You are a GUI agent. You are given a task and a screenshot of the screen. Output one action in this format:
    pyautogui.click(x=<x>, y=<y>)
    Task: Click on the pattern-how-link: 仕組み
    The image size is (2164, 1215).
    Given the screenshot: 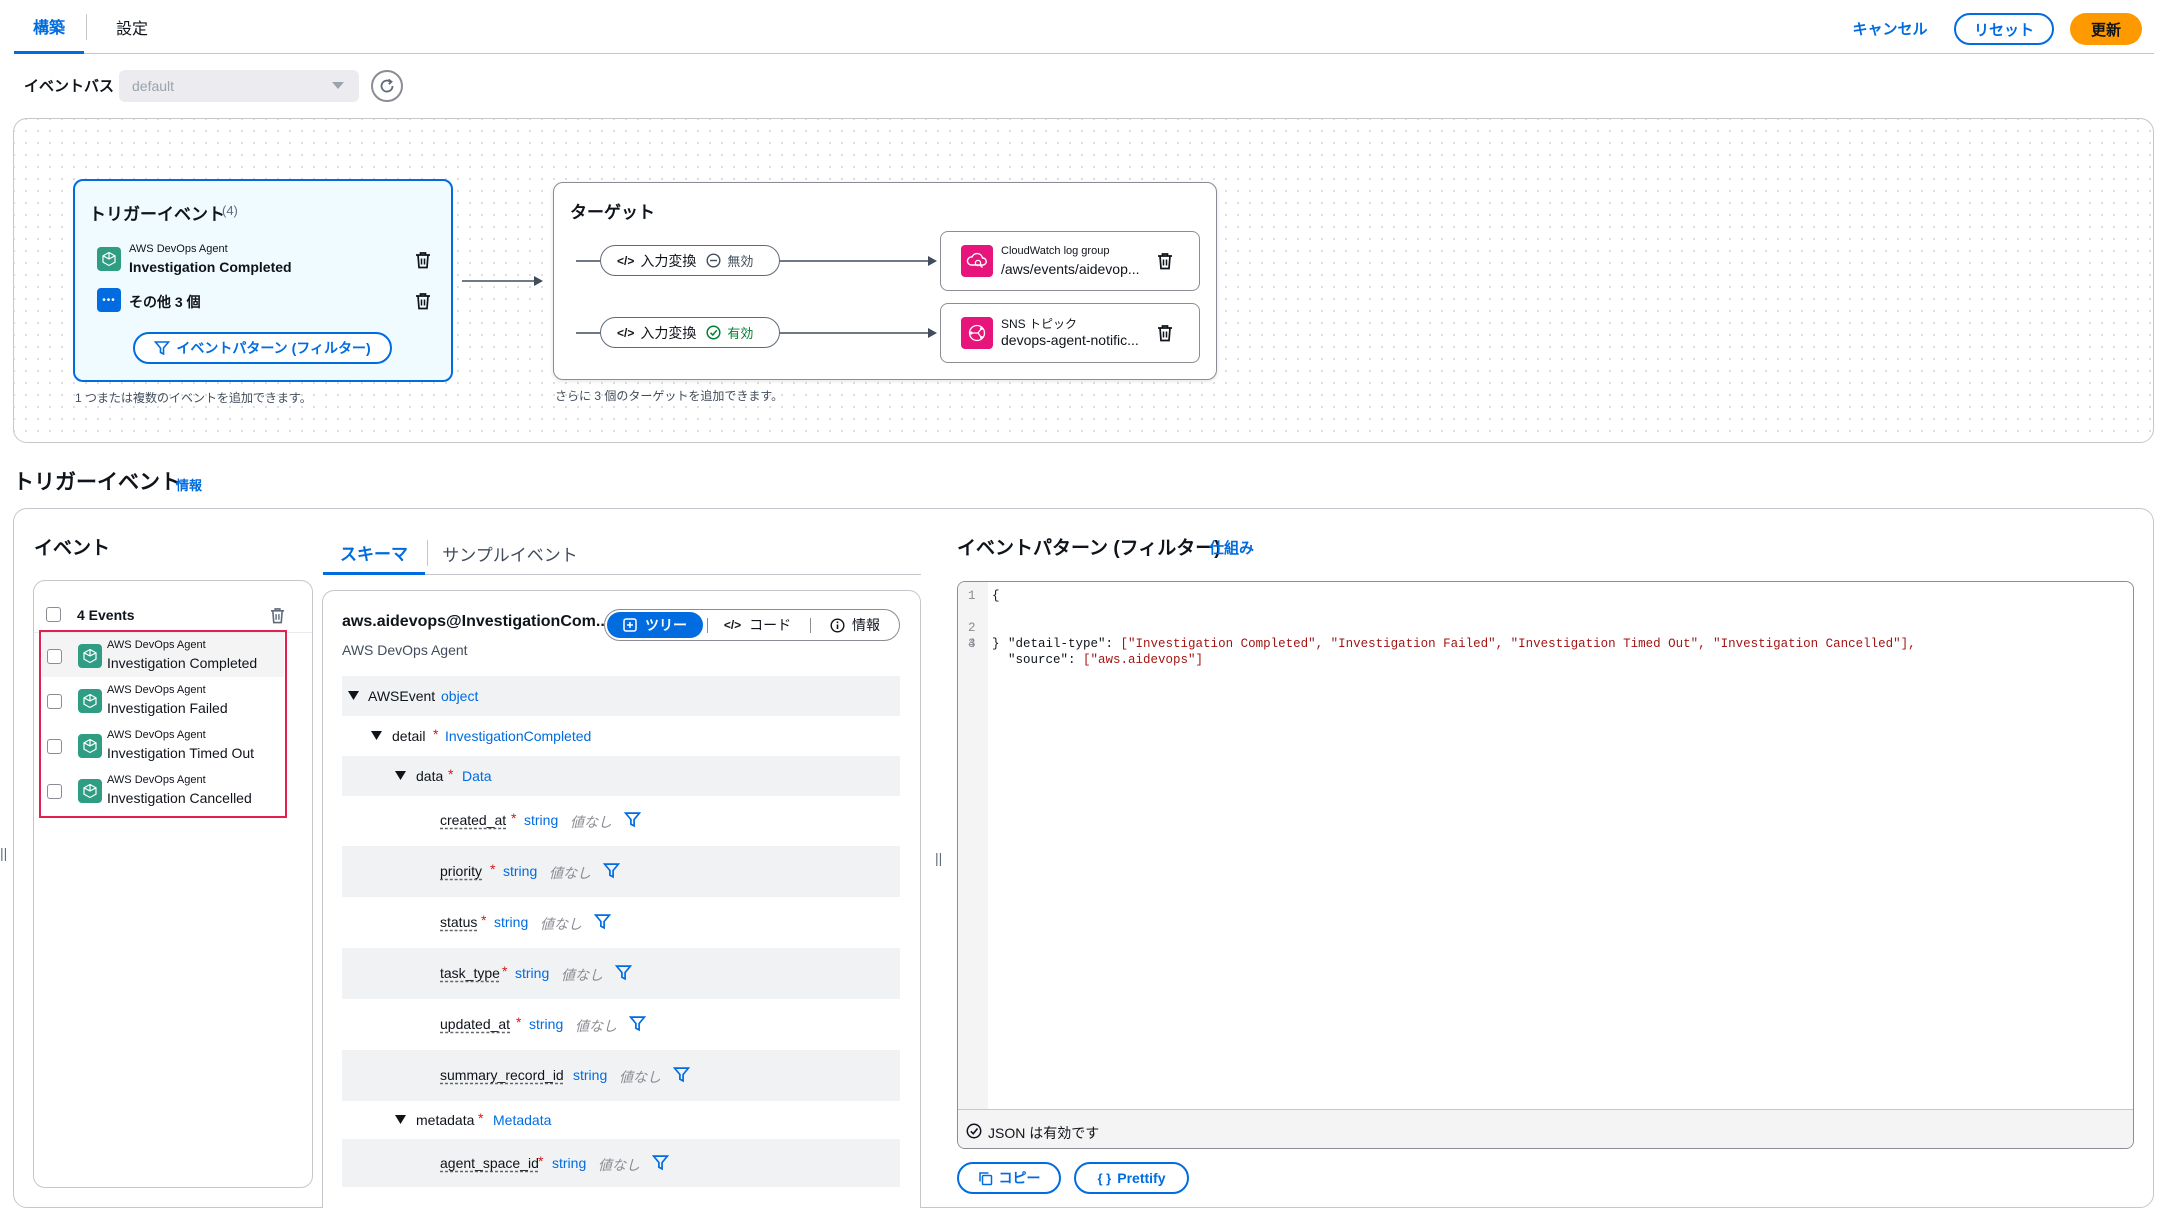 What is the action you would take?
    pyautogui.click(x=1231, y=547)
    